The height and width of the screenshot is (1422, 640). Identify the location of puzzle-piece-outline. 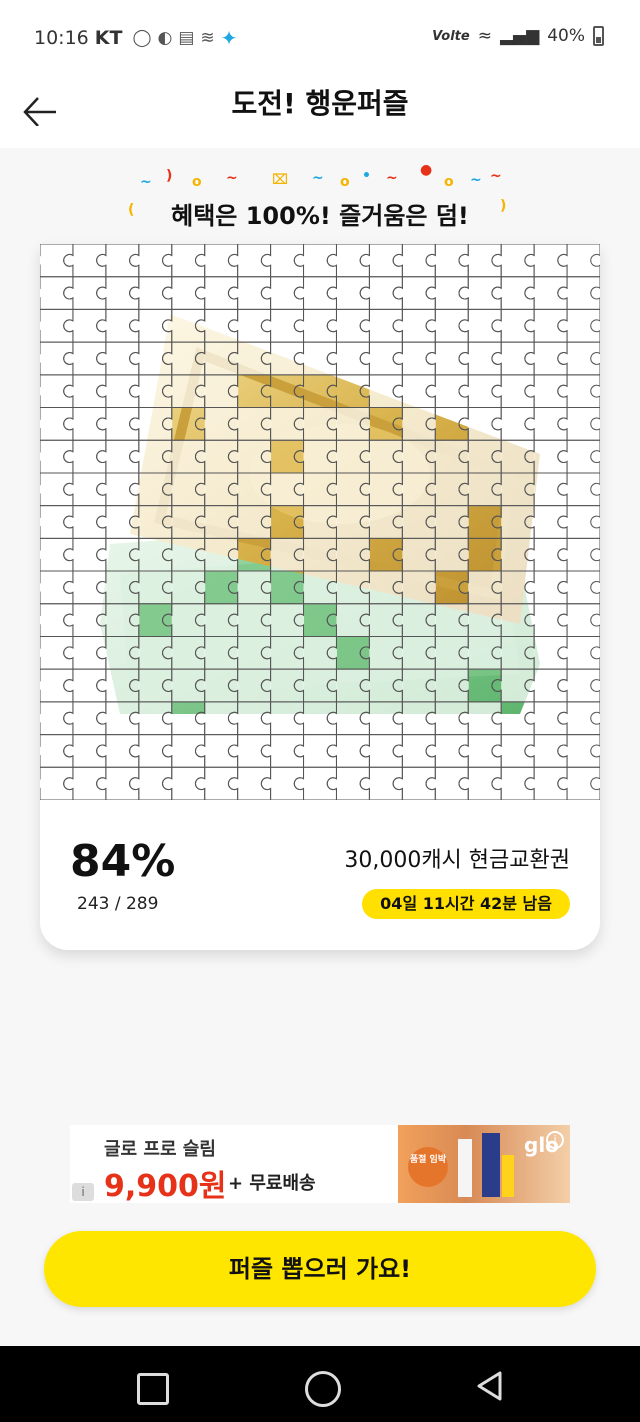
(57, 587).